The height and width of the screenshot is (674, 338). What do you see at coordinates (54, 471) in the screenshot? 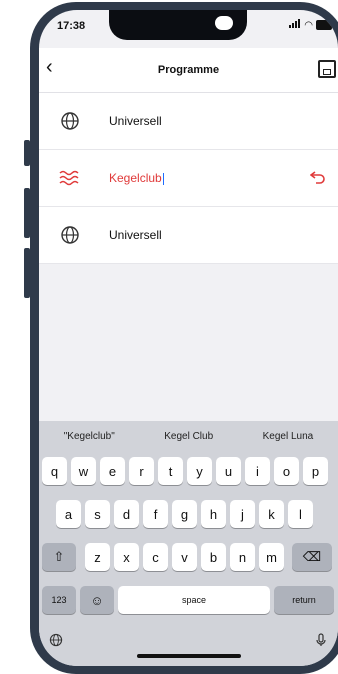
I see `key-q: q` at bounding box center [54, 471].